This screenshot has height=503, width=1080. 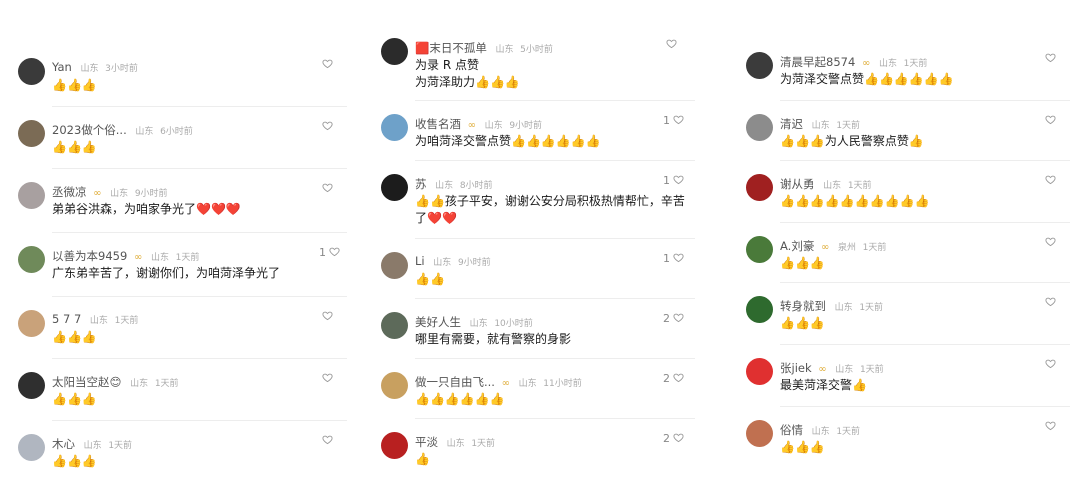 What do you see at coordinates (803, 306) in the screenshot?
I see `username: 转身就到` at bounding box center [803, 306].